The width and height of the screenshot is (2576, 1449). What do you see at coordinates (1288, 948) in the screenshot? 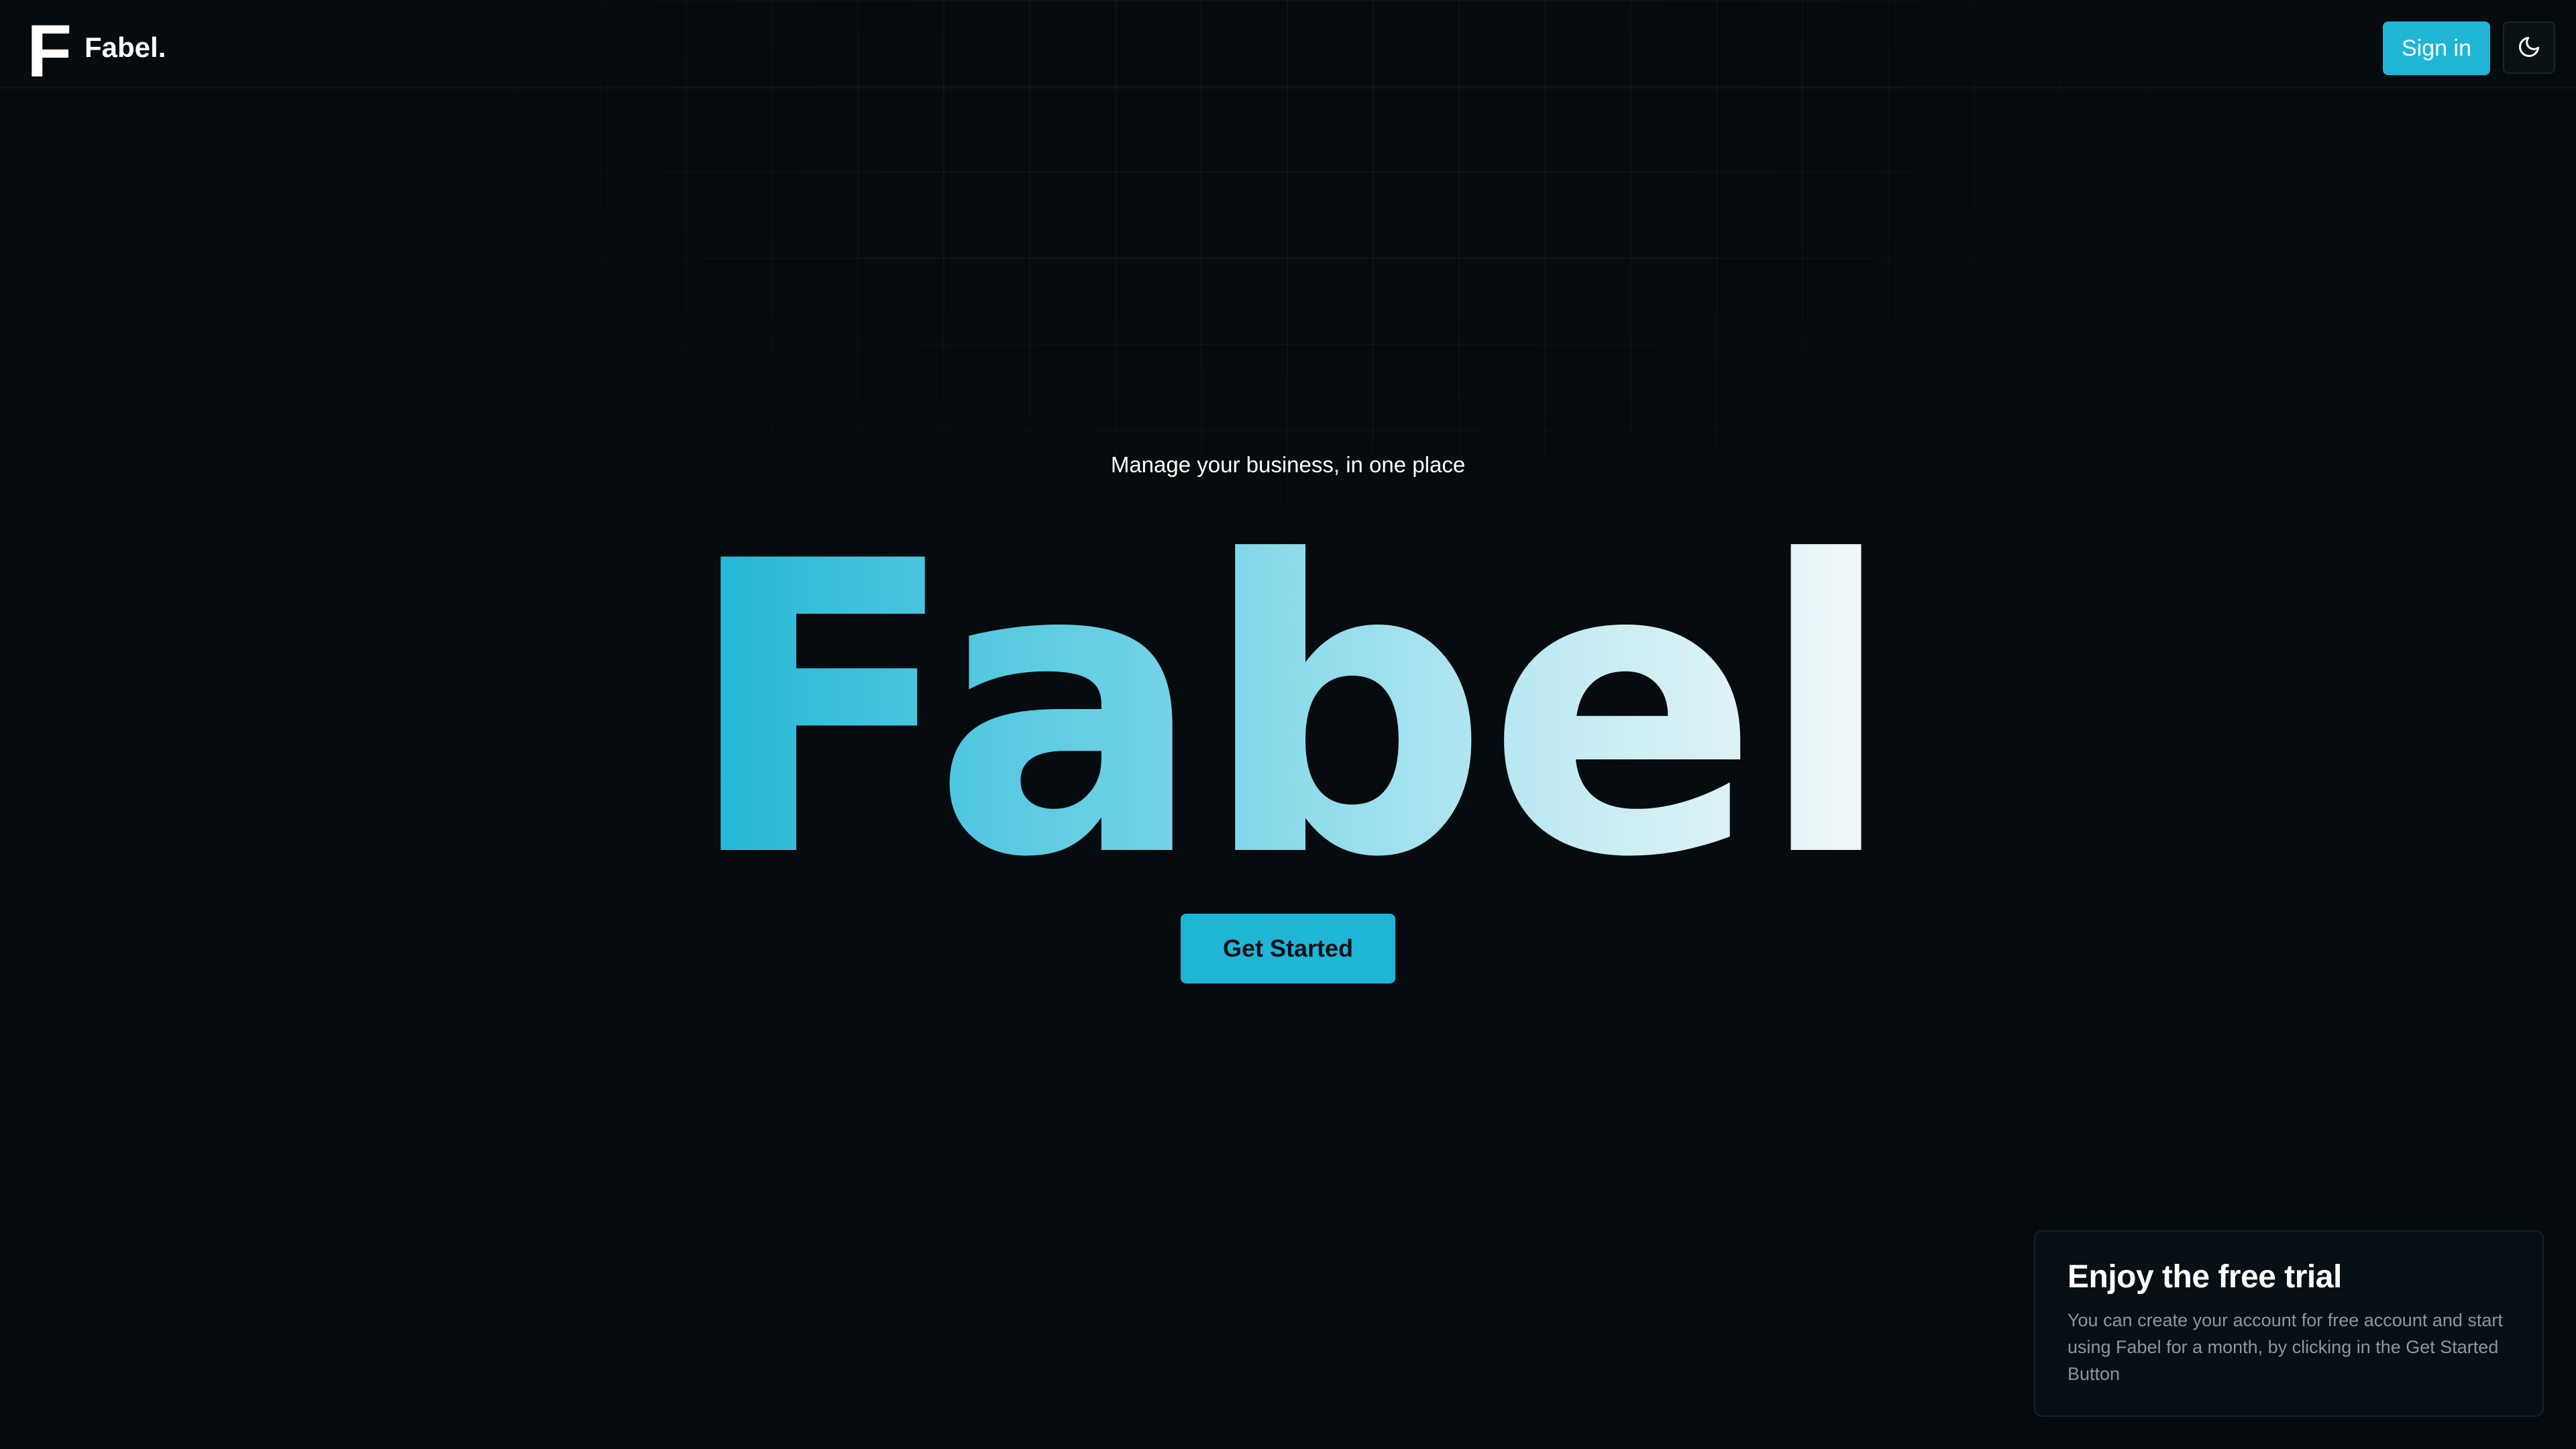
I see `get-started-button: Get Started` at bounding box center [1288, 948].